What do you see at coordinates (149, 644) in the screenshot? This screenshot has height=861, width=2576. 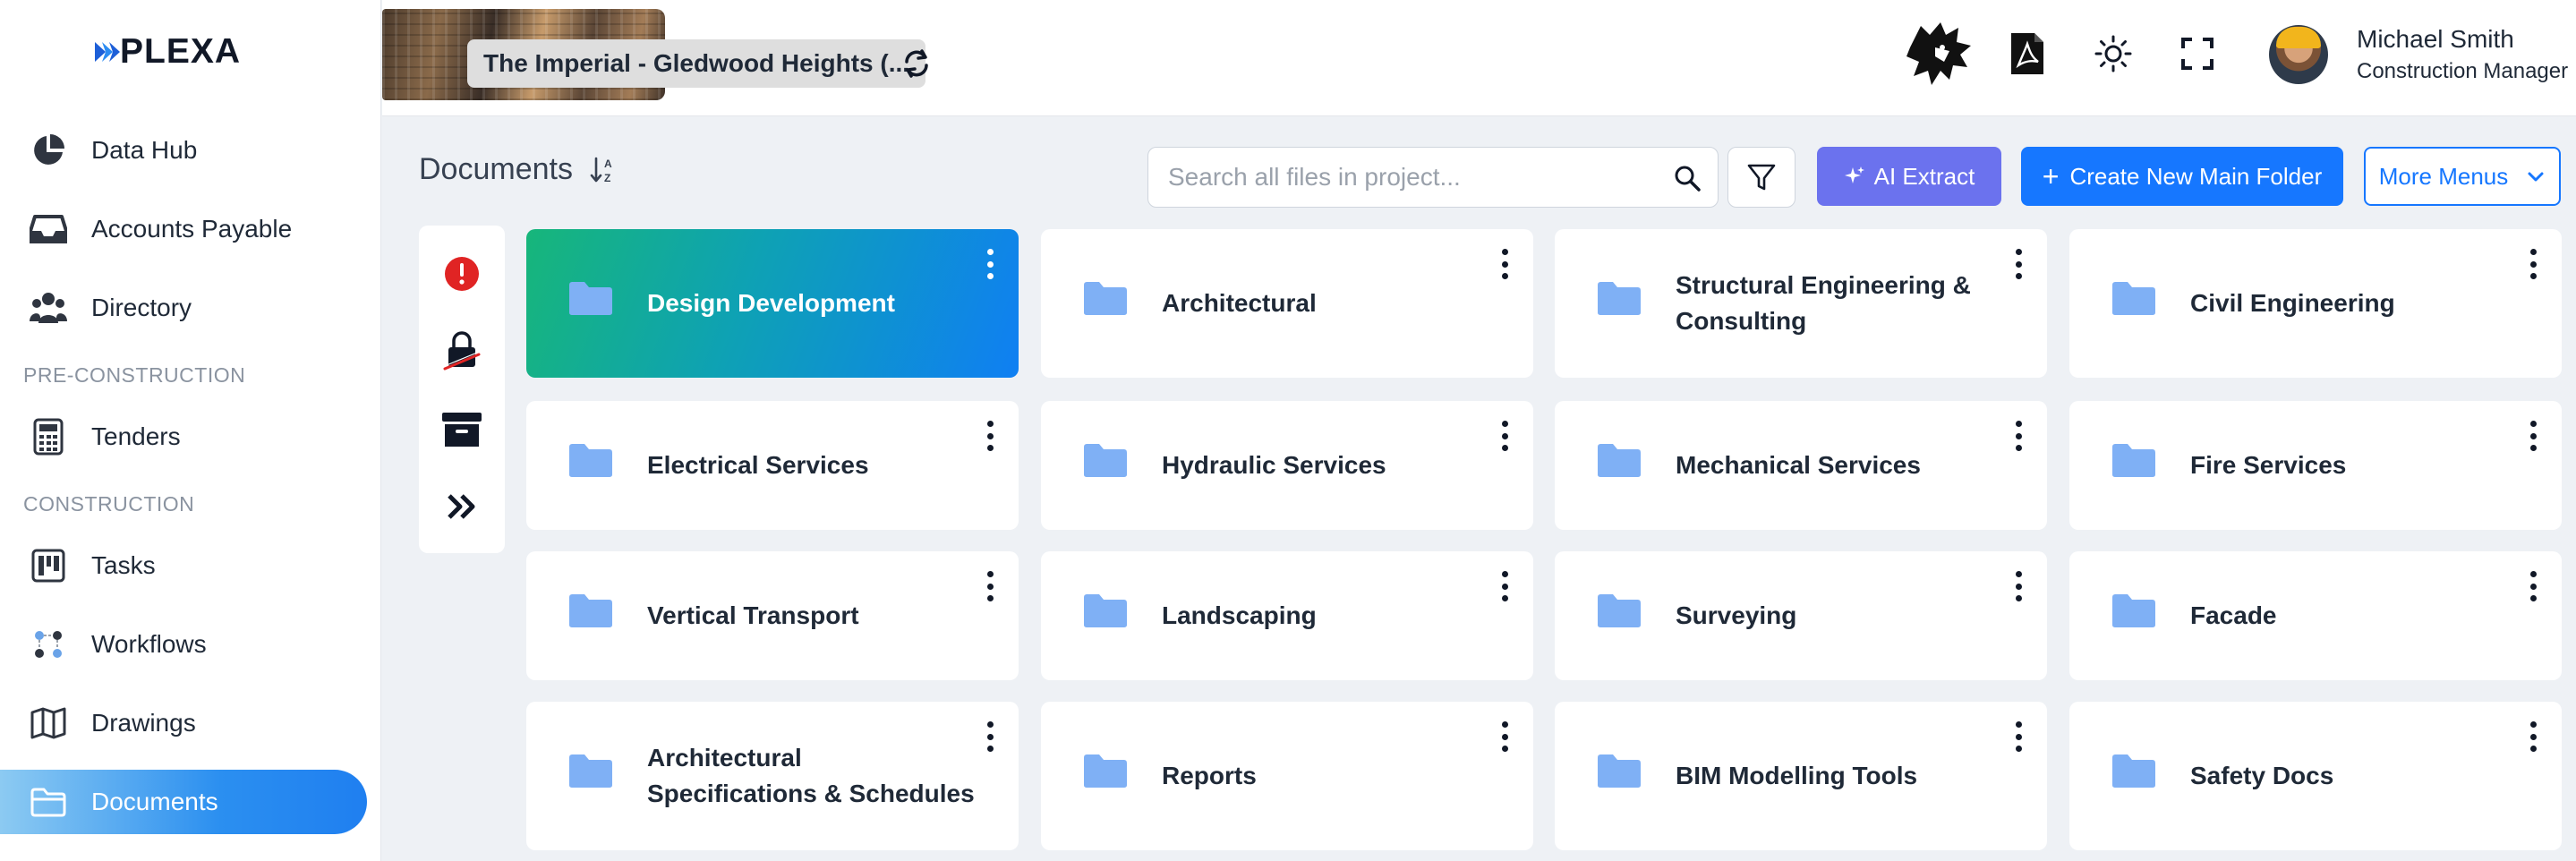 I see `sidebar-item-label: Workflows` at bounding box center [149, 644].